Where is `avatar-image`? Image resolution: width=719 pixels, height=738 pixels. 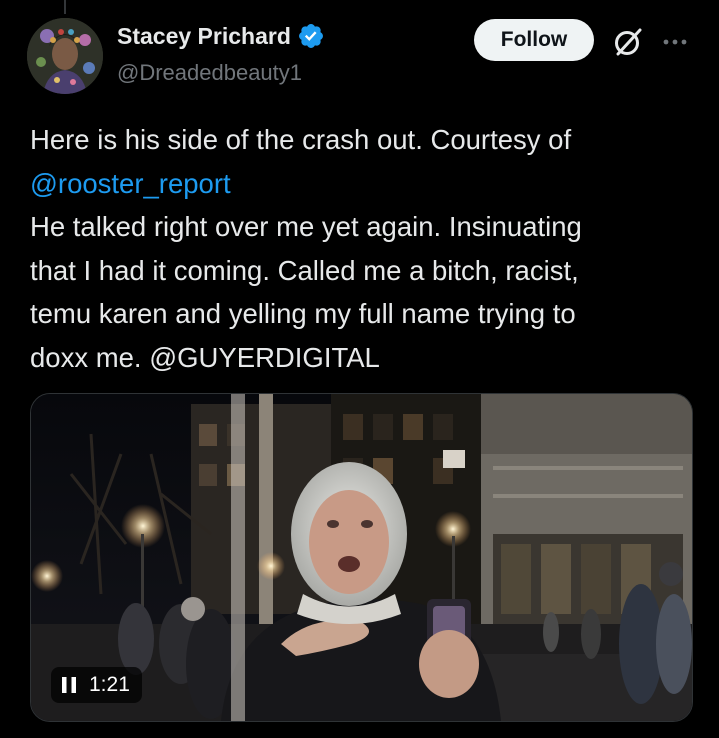
avatar-image is located at coordinates (65, 56).